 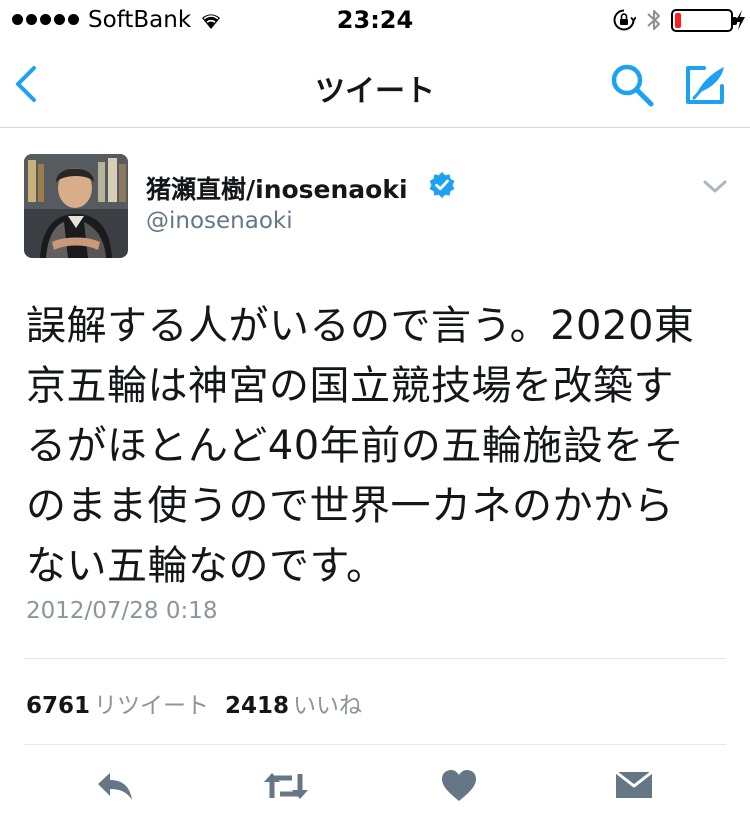 What do you see at coordinates (740, 20) in the screenshot?
I see `charging-bolt-icon` at bounding box center [740, 20].